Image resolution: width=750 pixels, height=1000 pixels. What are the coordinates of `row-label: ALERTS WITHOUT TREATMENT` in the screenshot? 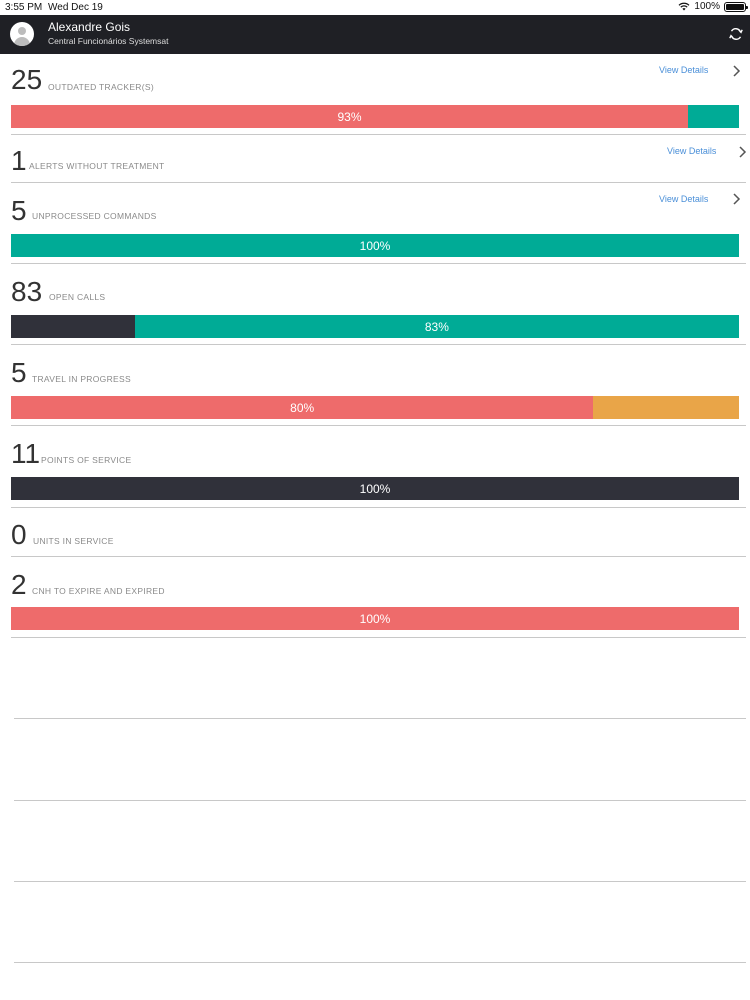 It's located at (97, 166).